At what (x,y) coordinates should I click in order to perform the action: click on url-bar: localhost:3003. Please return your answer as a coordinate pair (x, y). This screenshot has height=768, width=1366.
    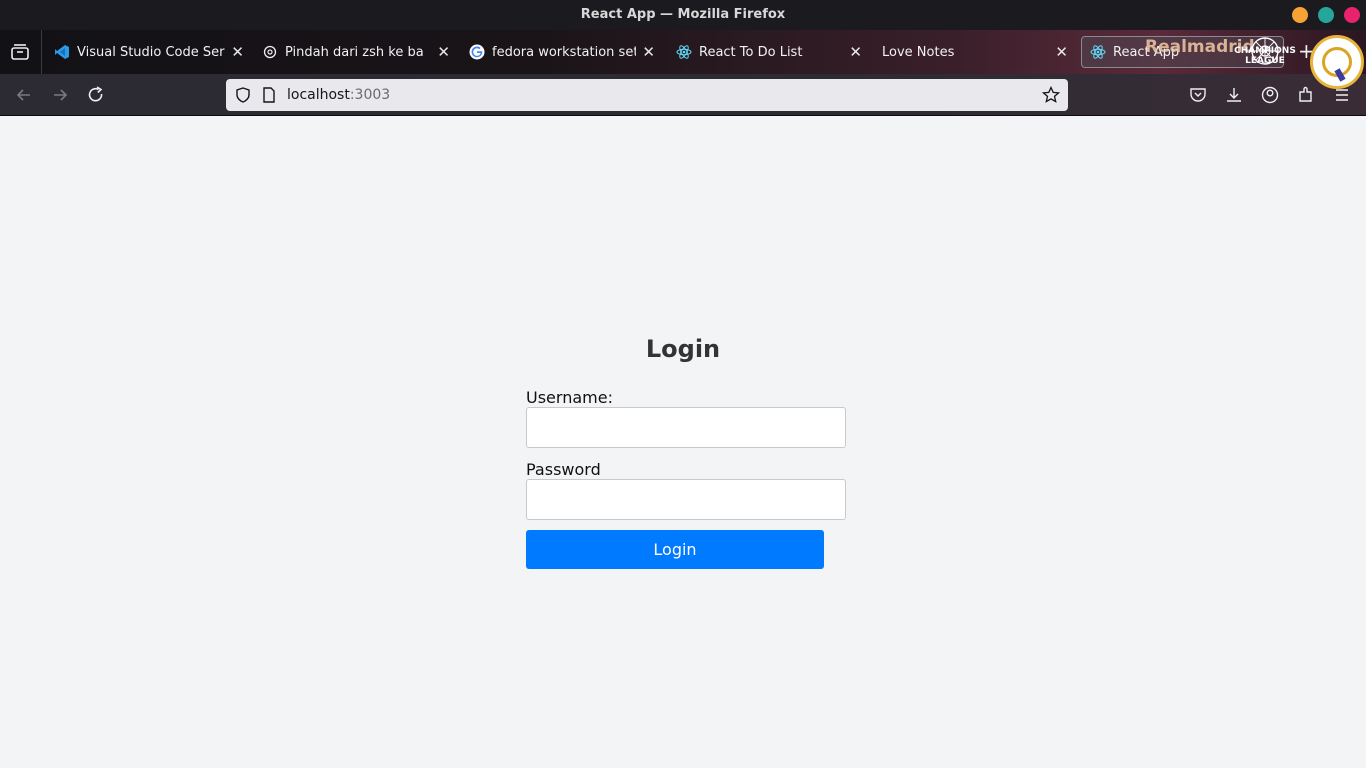
    Looking at the image, I should click on (647, 95).